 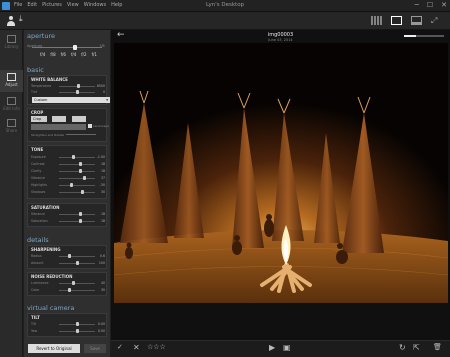 I want to click on slider-row: Clarity 18, so click(x=68, y=171).